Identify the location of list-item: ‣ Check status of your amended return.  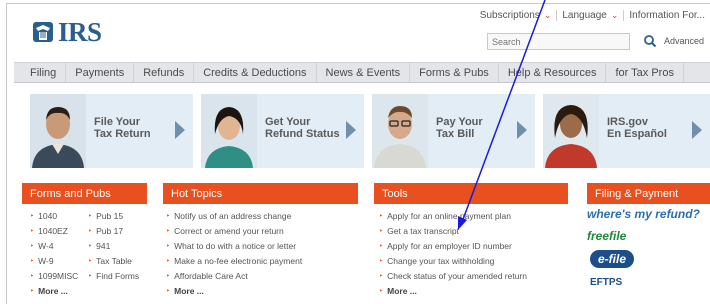
(453, 276).